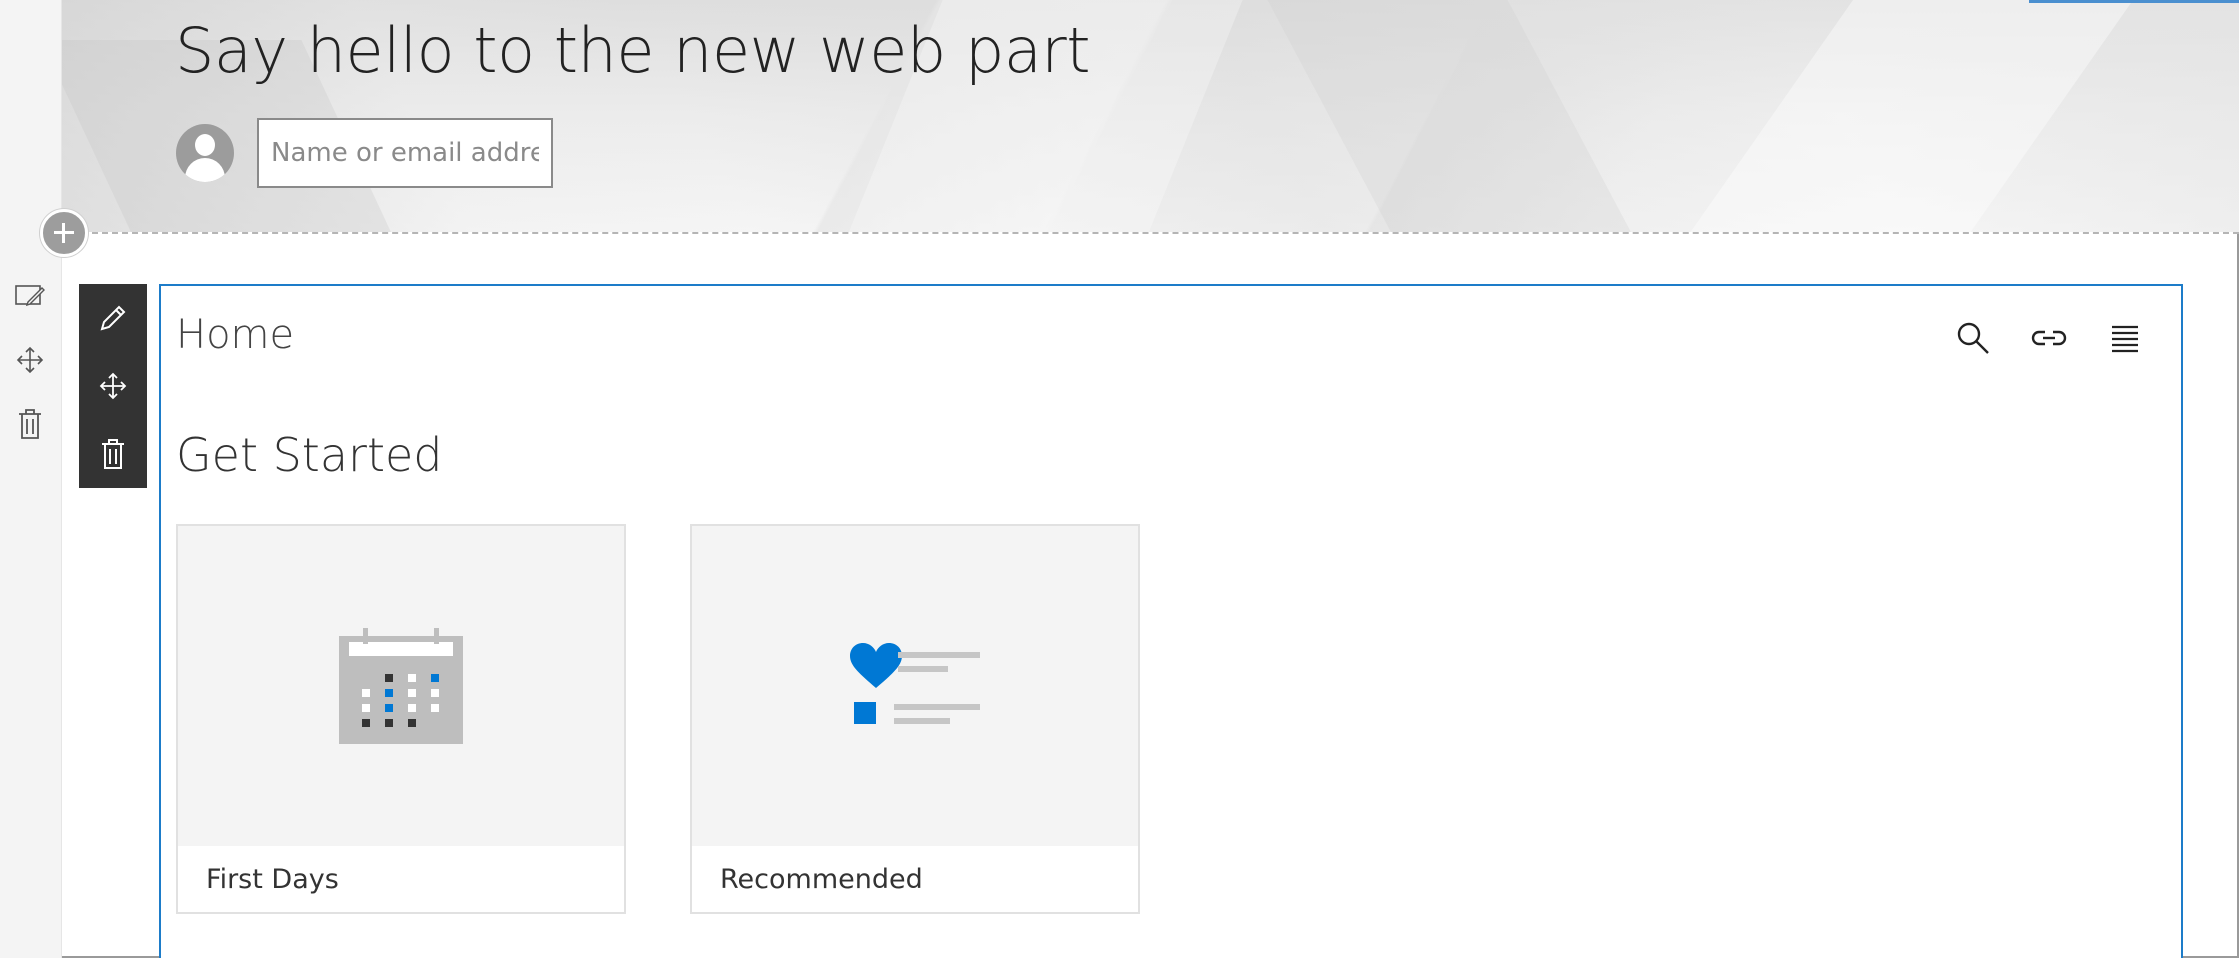 This screenshot has height=958, width=2239. Describe the element at coordinates (309, 455) in the screenshot. I see `section-heading: Get Started` at that location.